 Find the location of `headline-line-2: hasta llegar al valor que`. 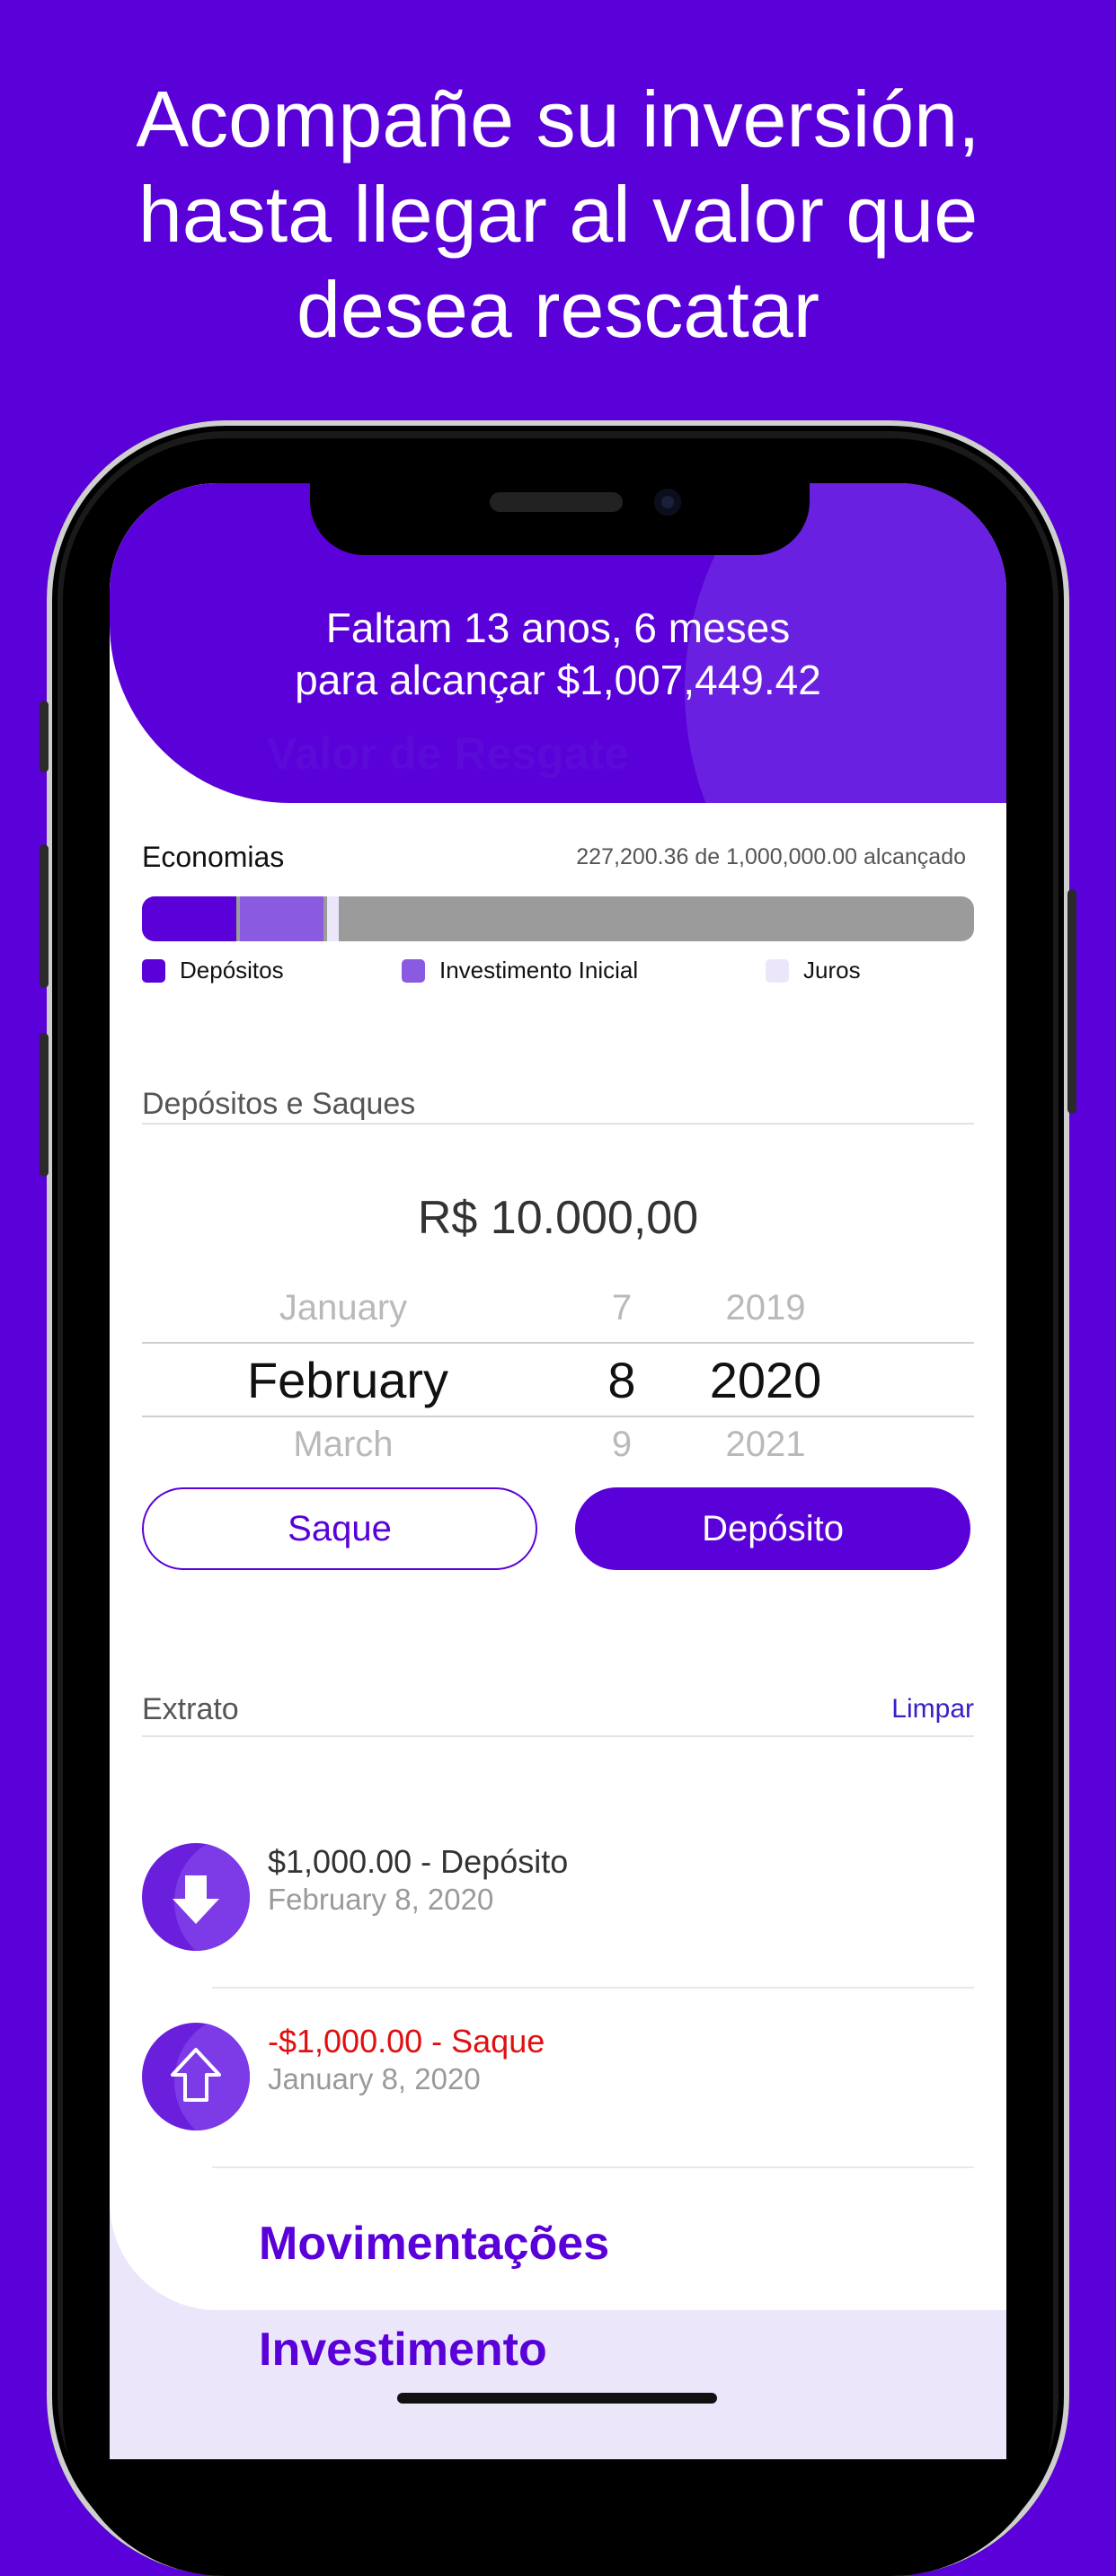

headline-line-2: hasta llegar al valor que is located at coordinates (558, 214).